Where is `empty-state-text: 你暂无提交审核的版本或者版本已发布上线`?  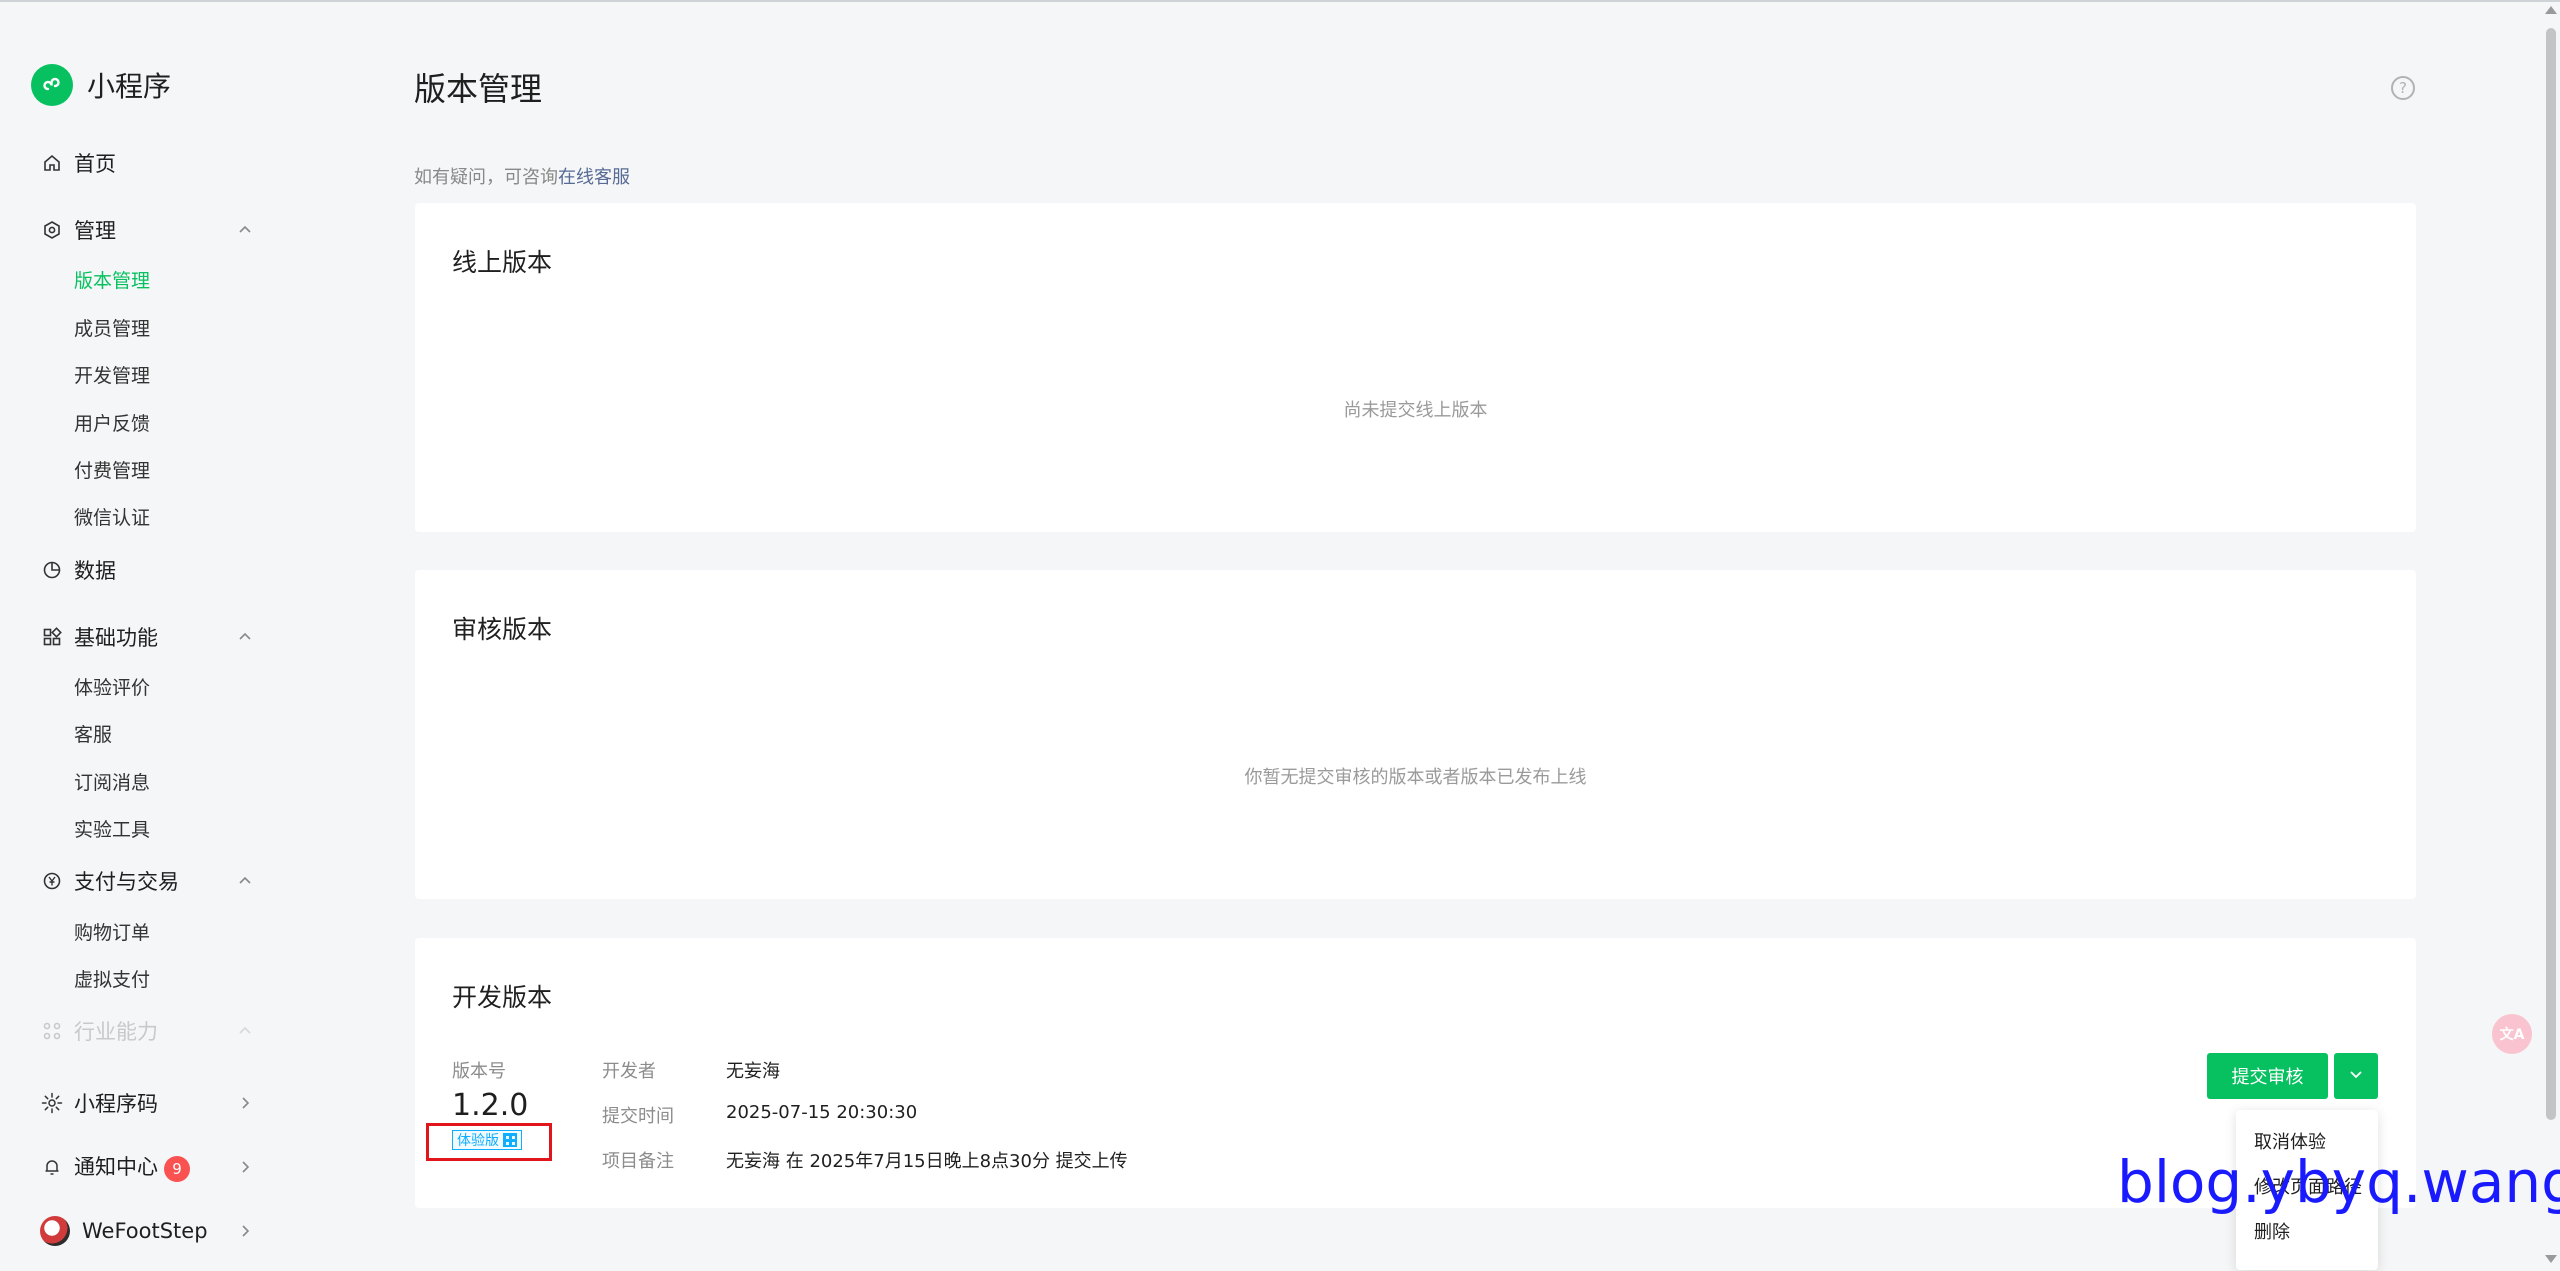
empty-state-text: 你暂无提交审核的版本或者版本已发布上线 is located at coordinates (1415, 777).